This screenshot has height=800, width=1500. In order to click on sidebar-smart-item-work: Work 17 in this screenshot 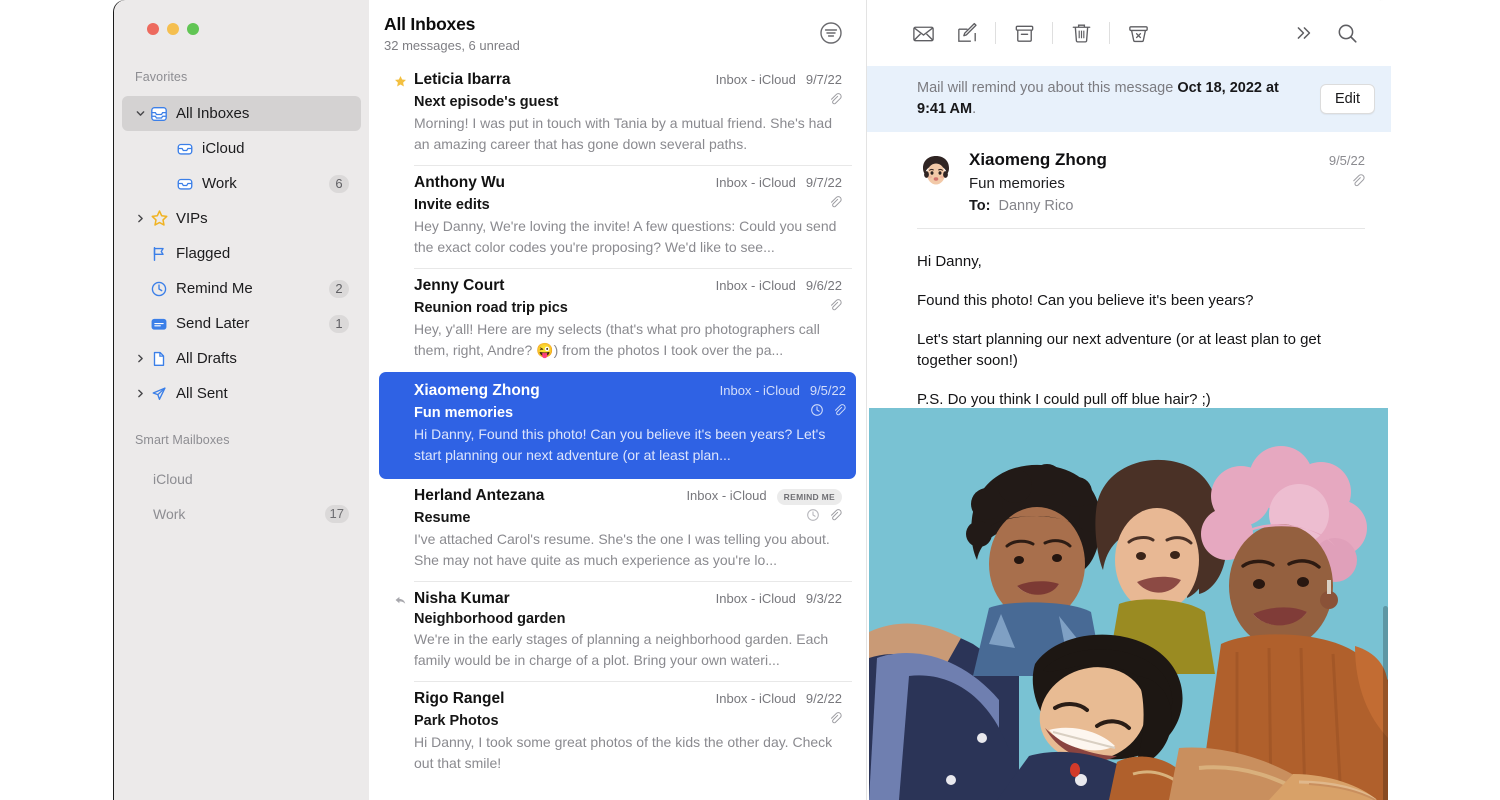, I will do `click(241, 513)`.